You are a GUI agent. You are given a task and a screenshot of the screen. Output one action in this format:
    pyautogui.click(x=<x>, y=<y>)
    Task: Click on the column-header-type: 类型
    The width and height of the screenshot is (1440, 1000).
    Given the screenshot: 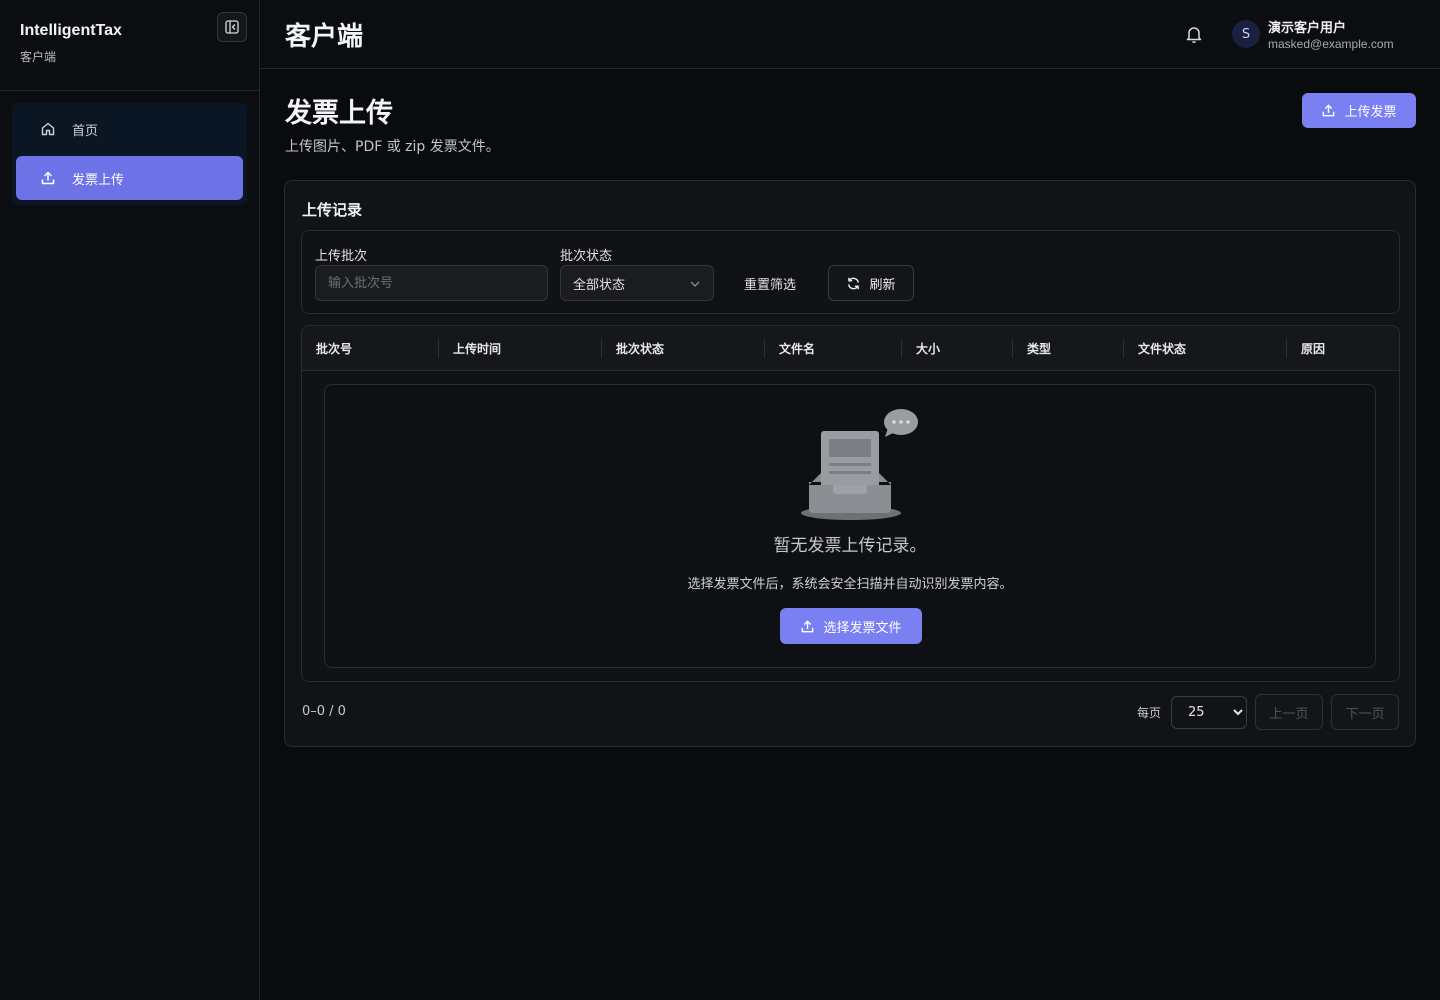 What is the action you would take?
    pyautogui.click(x=1039, y=348)
    